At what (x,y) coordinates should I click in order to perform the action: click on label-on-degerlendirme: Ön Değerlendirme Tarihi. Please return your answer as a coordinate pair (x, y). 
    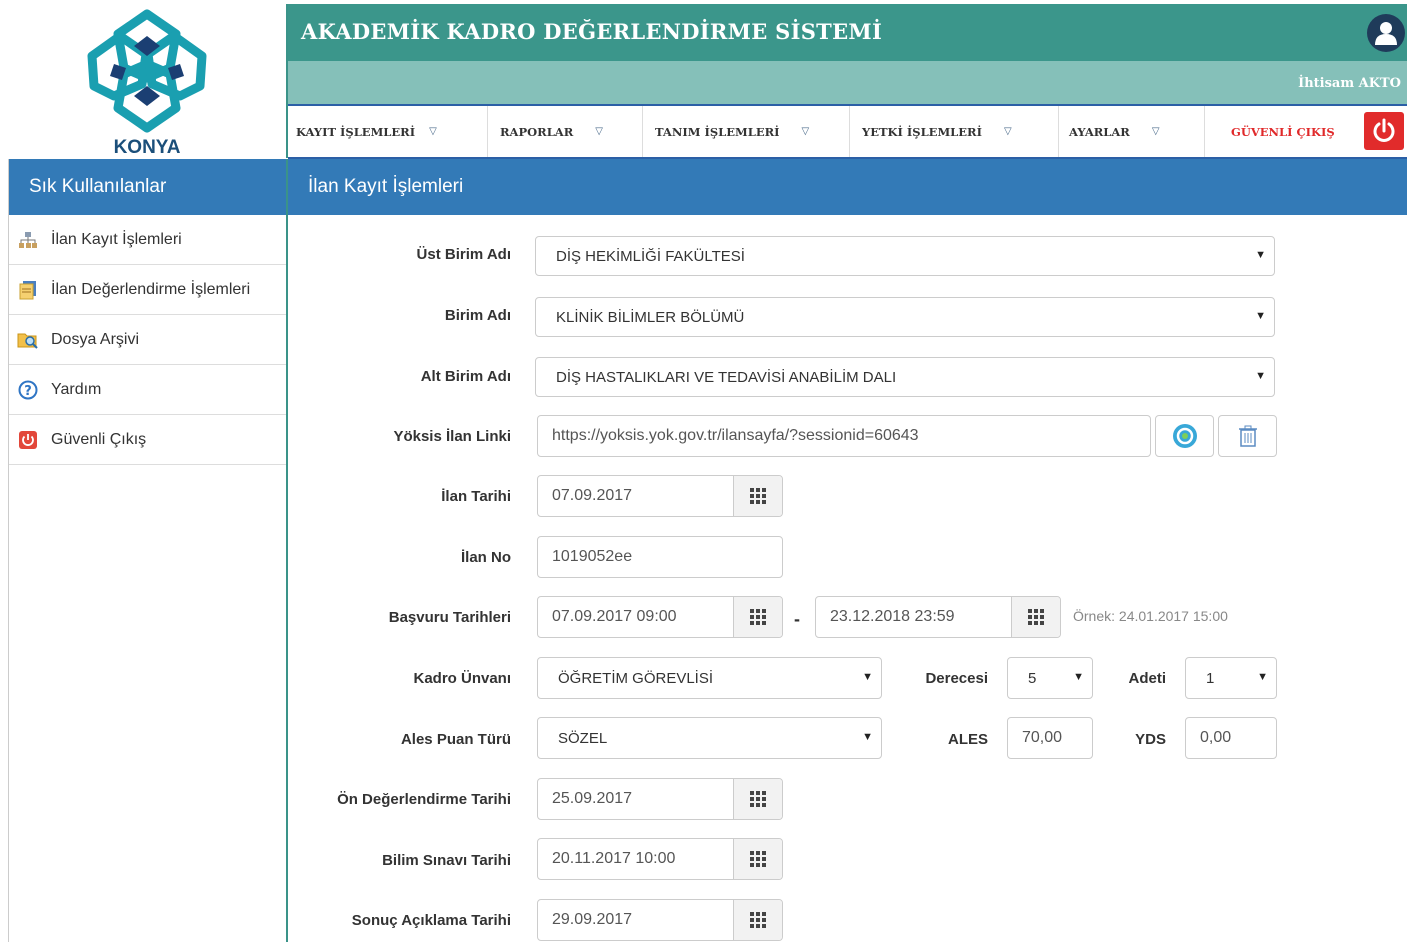
    Looking at the image, I should click on (424, 799).